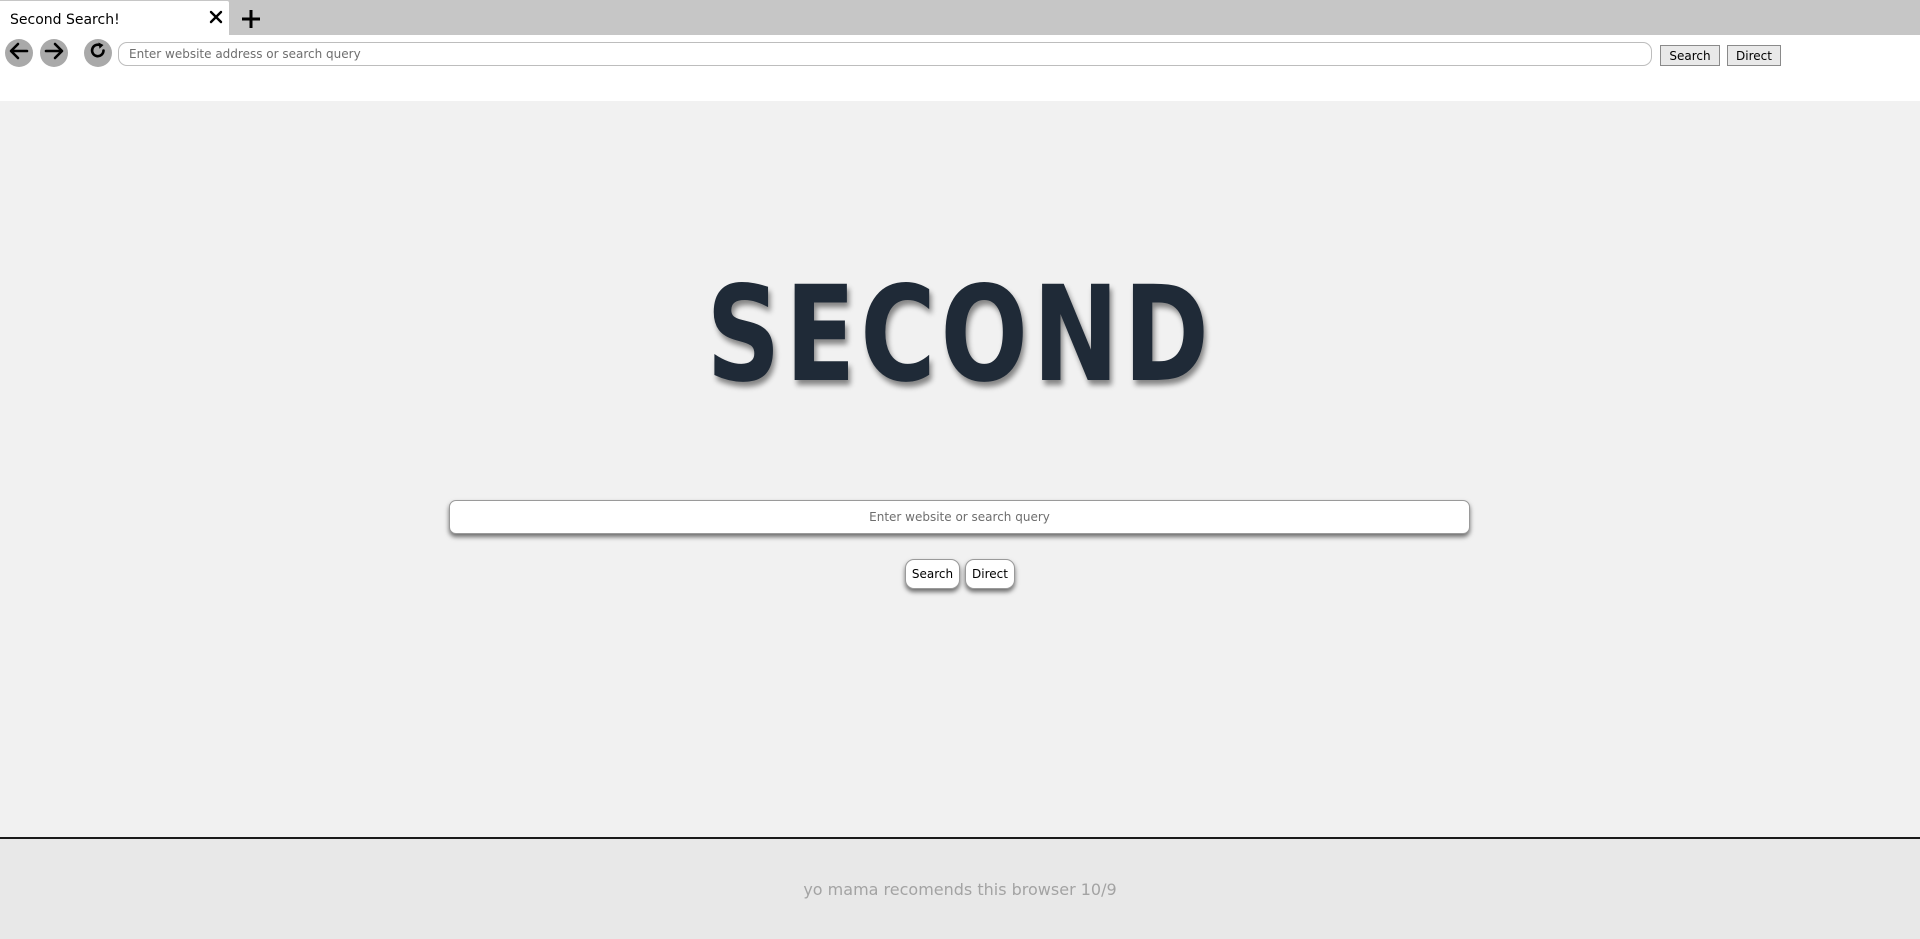  Describe the element at coordinates (960, 17) in the screenshot. I see `tab-bar: Second Search!` at that location.